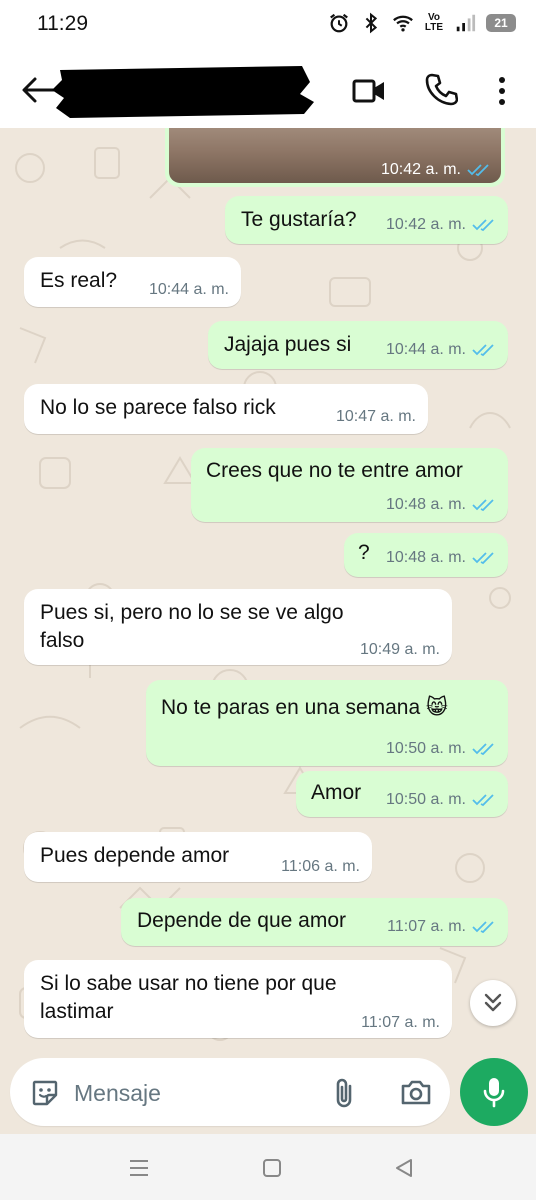 The image size is (536, 1200). I want to click on message-text: Amor, so click(336, 792).